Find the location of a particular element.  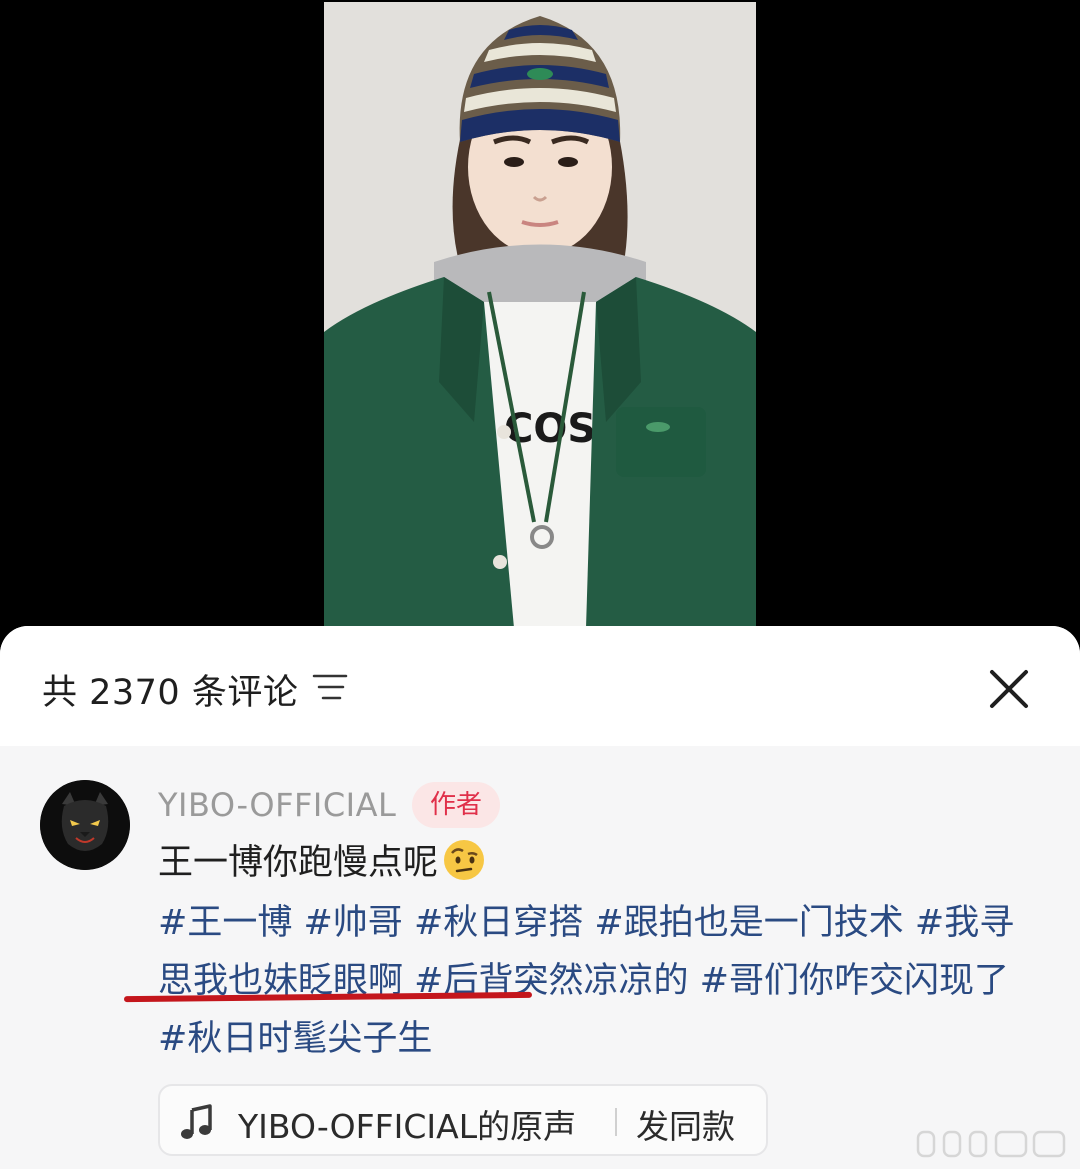

comment-count: 共 2370 条评论 is located at coordinates (170, 693).